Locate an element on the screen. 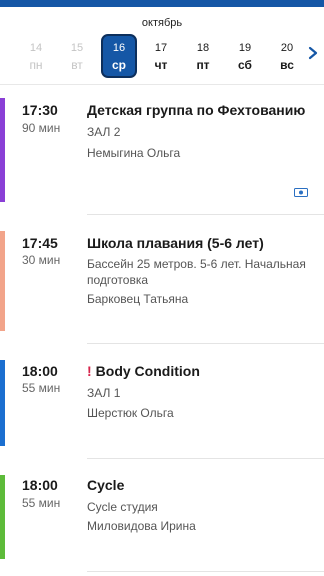 The image size is (324, 576). day-number: 16 is located at coordinates (119, 48).